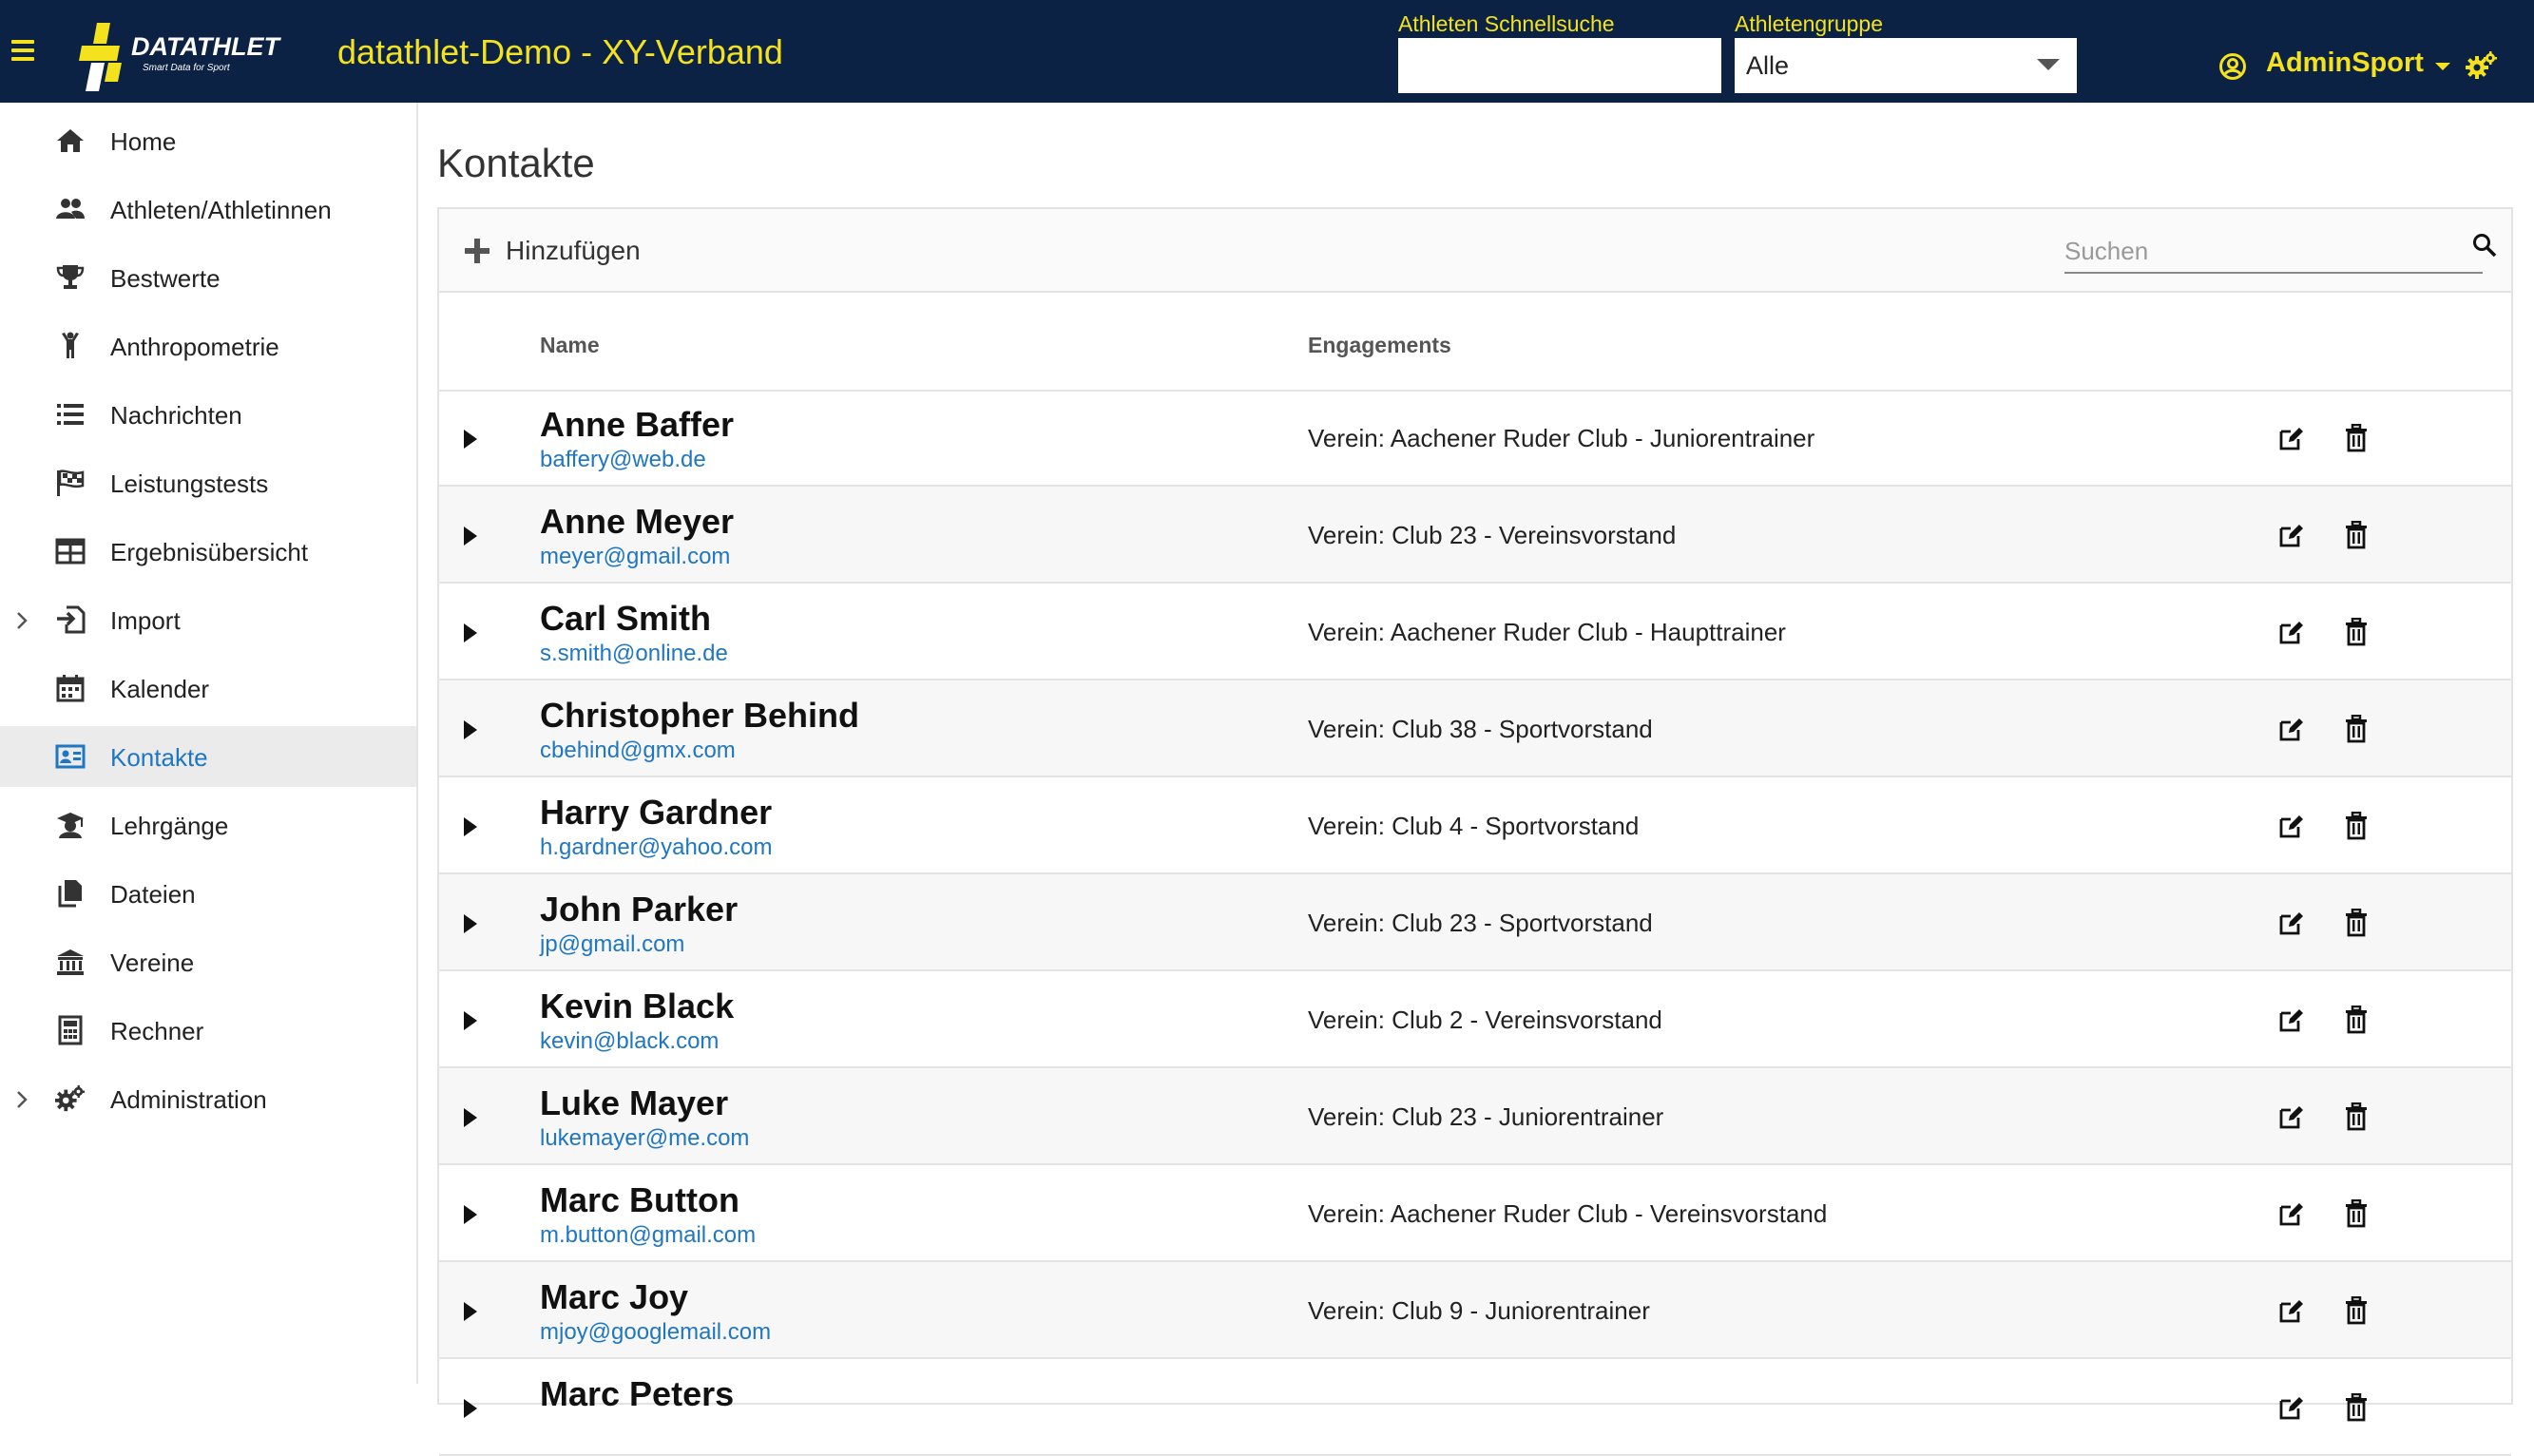 The height and width of the screenshot is (1456, 2534). I want to click on sidebar-item-vereine: Vereine, so click(208, 961).